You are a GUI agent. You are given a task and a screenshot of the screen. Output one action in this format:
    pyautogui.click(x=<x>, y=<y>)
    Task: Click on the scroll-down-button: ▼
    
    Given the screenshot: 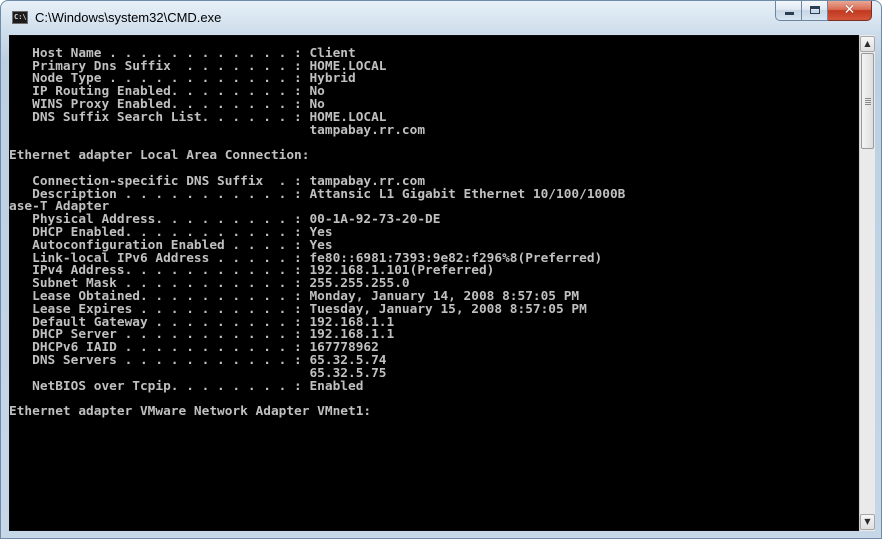 What is the action you would take?
    pyautogui.click(x=867, y=522)
    